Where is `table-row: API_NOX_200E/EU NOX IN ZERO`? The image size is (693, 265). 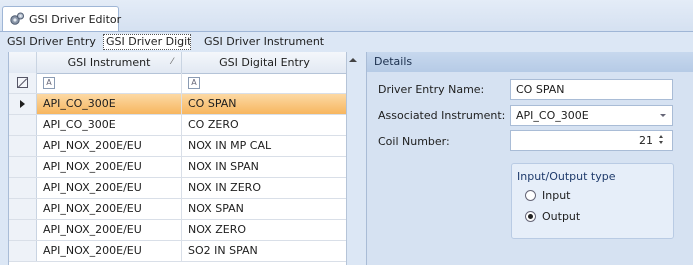
table-row: API_NOX_200E/EU NOX IN ZERO is located at coordinates (178, 188).